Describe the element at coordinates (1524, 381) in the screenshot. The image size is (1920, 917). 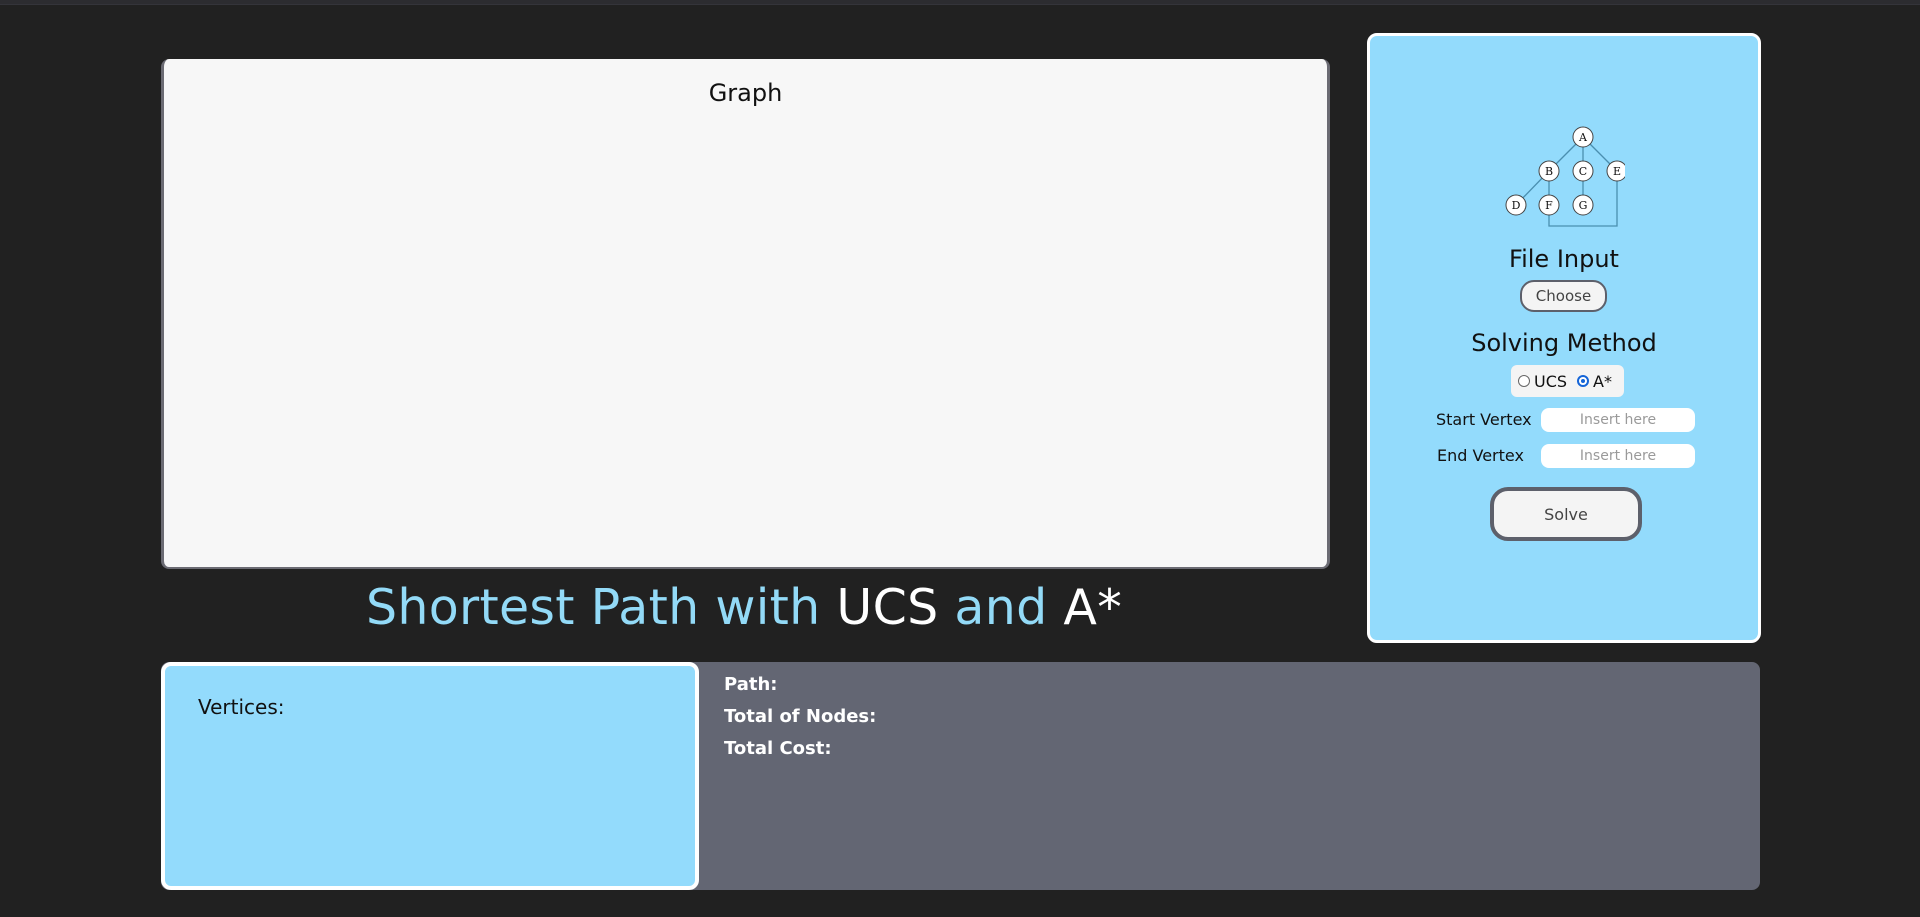
I see `ucs-radio` at that location.